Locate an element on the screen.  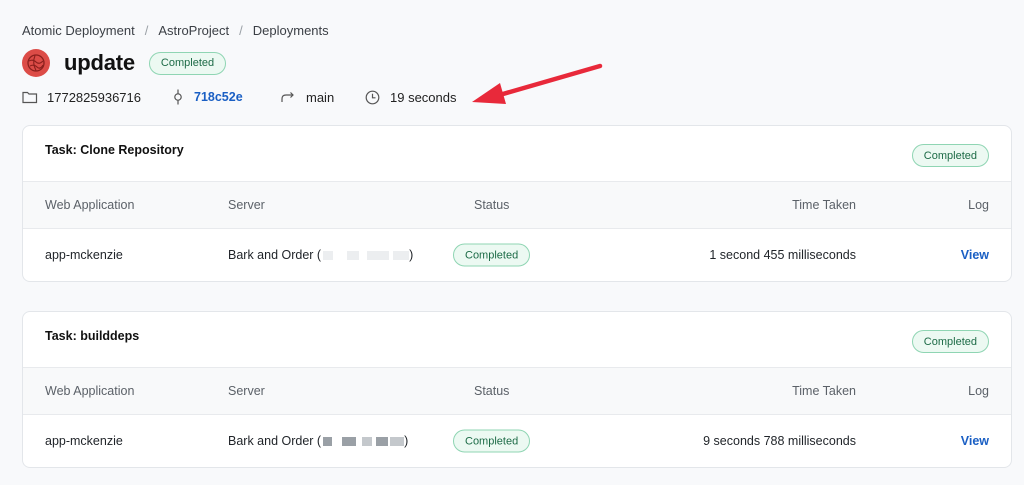
branch-icon is located at coordinates (287, 97).